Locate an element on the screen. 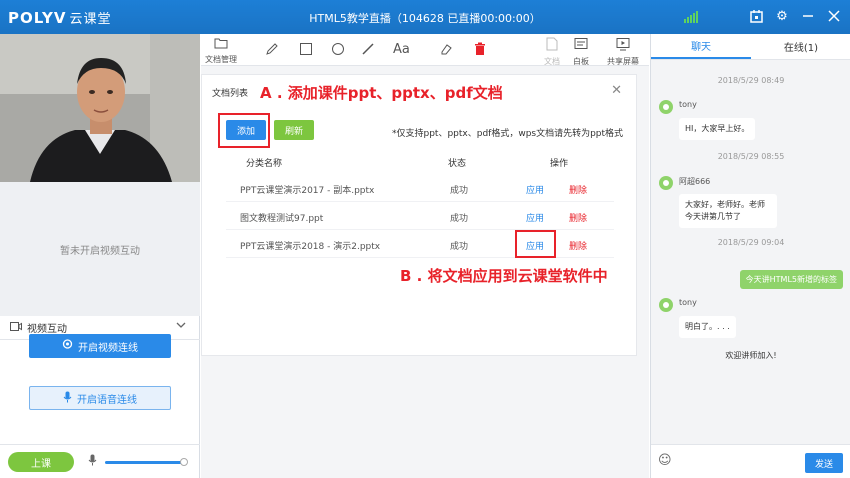 The image size is (850, 478). column-header-action: 操作 is located at coordinates (559, 164).